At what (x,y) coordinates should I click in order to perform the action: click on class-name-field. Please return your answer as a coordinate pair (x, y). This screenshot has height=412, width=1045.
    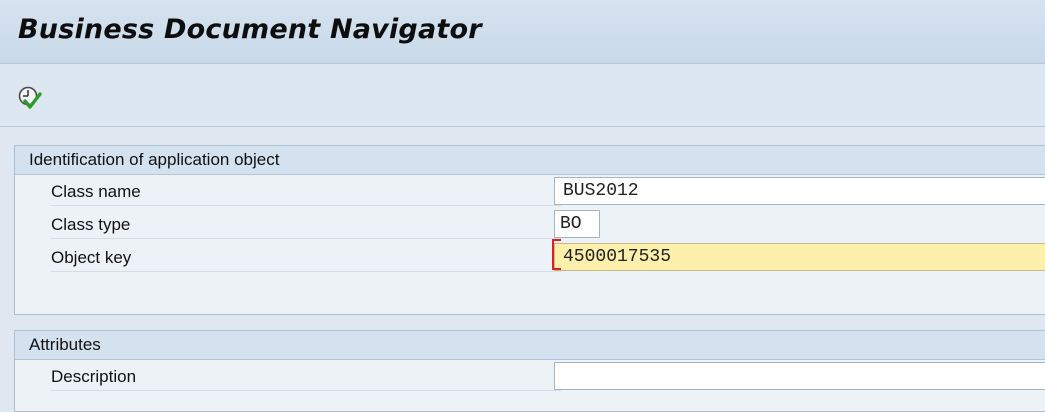
    Looking at the image, I should click on (799, 191).